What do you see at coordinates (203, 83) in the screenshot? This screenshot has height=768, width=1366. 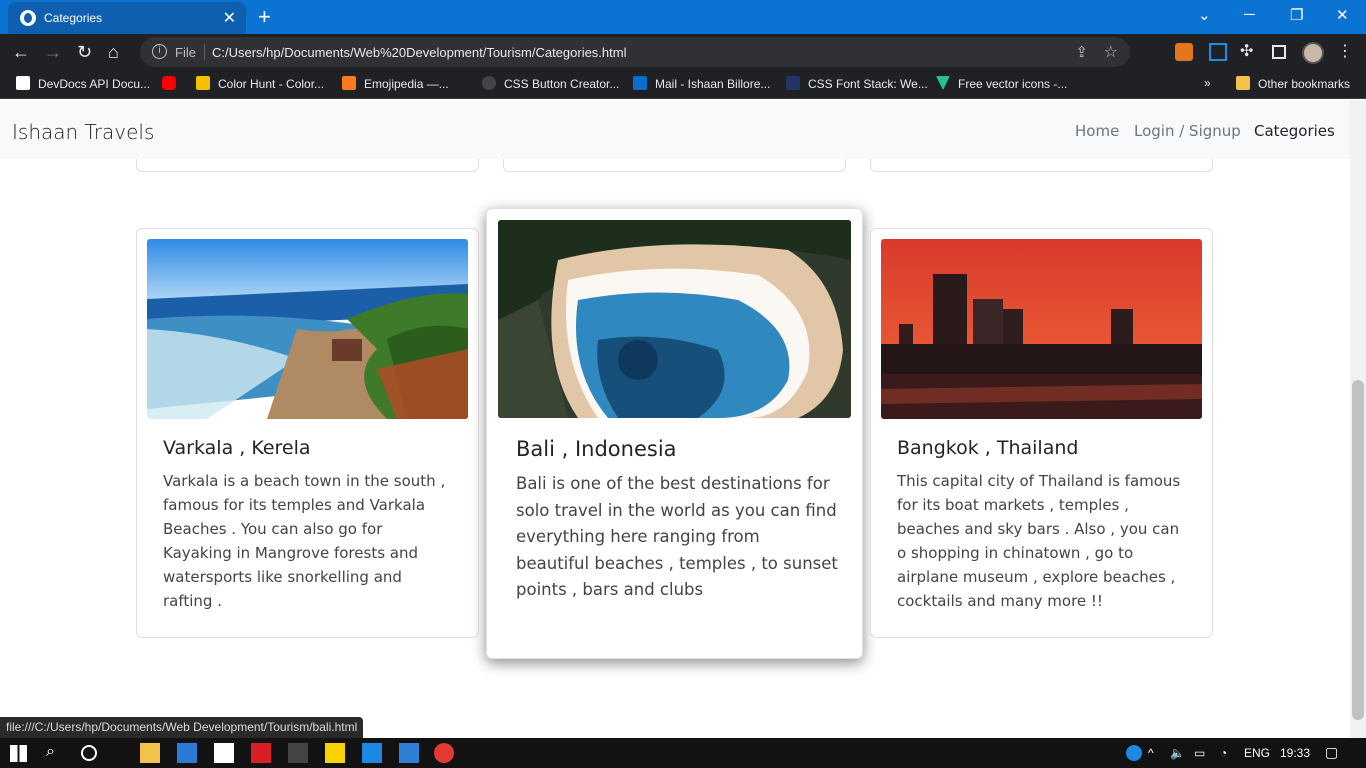 I see `colorhunt-icon` at bounding box center [203, 83].